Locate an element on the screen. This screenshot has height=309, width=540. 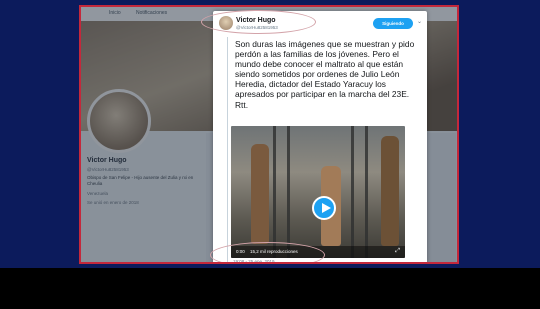
play-icon is located at coordinates (326, 208).